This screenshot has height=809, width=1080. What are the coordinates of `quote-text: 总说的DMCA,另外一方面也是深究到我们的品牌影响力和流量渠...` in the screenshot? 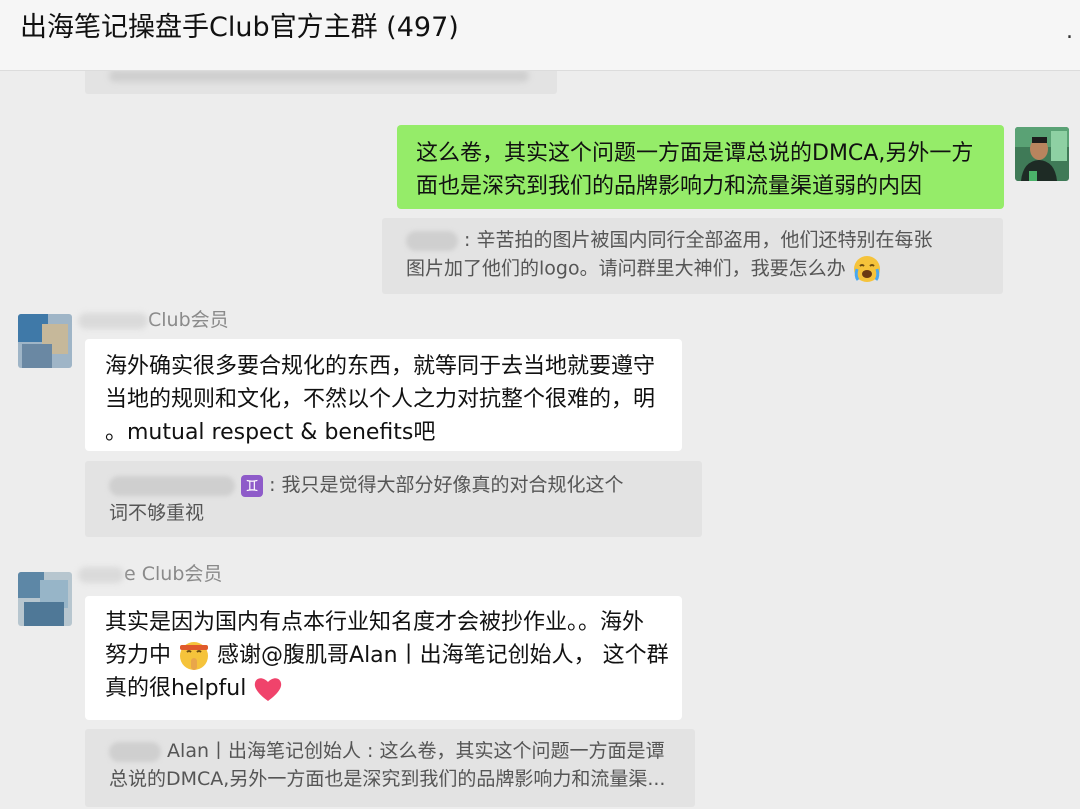 It's located at (387, 779).